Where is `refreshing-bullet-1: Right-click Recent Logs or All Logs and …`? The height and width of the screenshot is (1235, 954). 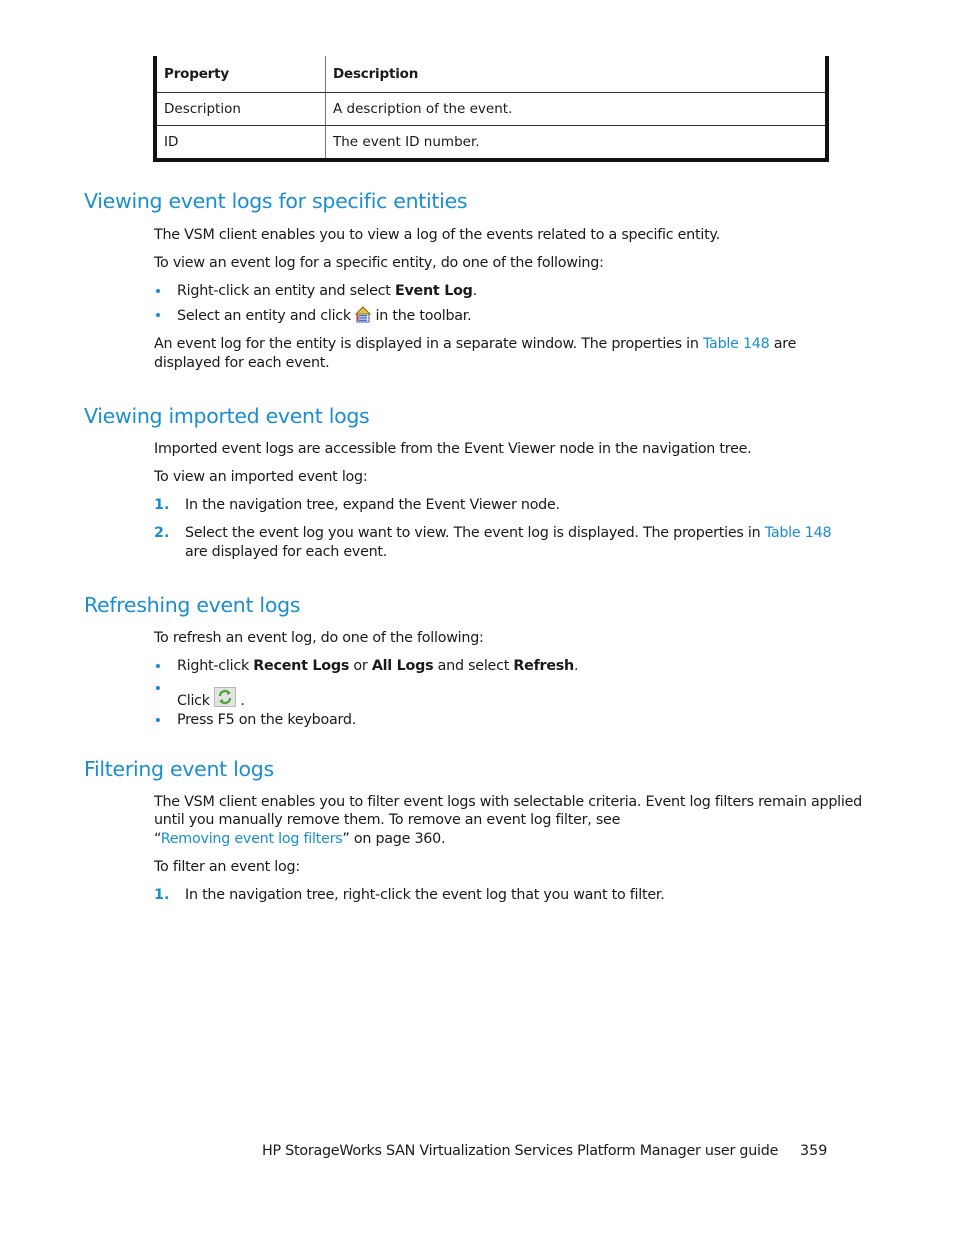
refreshing-bullet-1: Right-click Recent Logs or All Logs and … is located at coordinates (378, 666).